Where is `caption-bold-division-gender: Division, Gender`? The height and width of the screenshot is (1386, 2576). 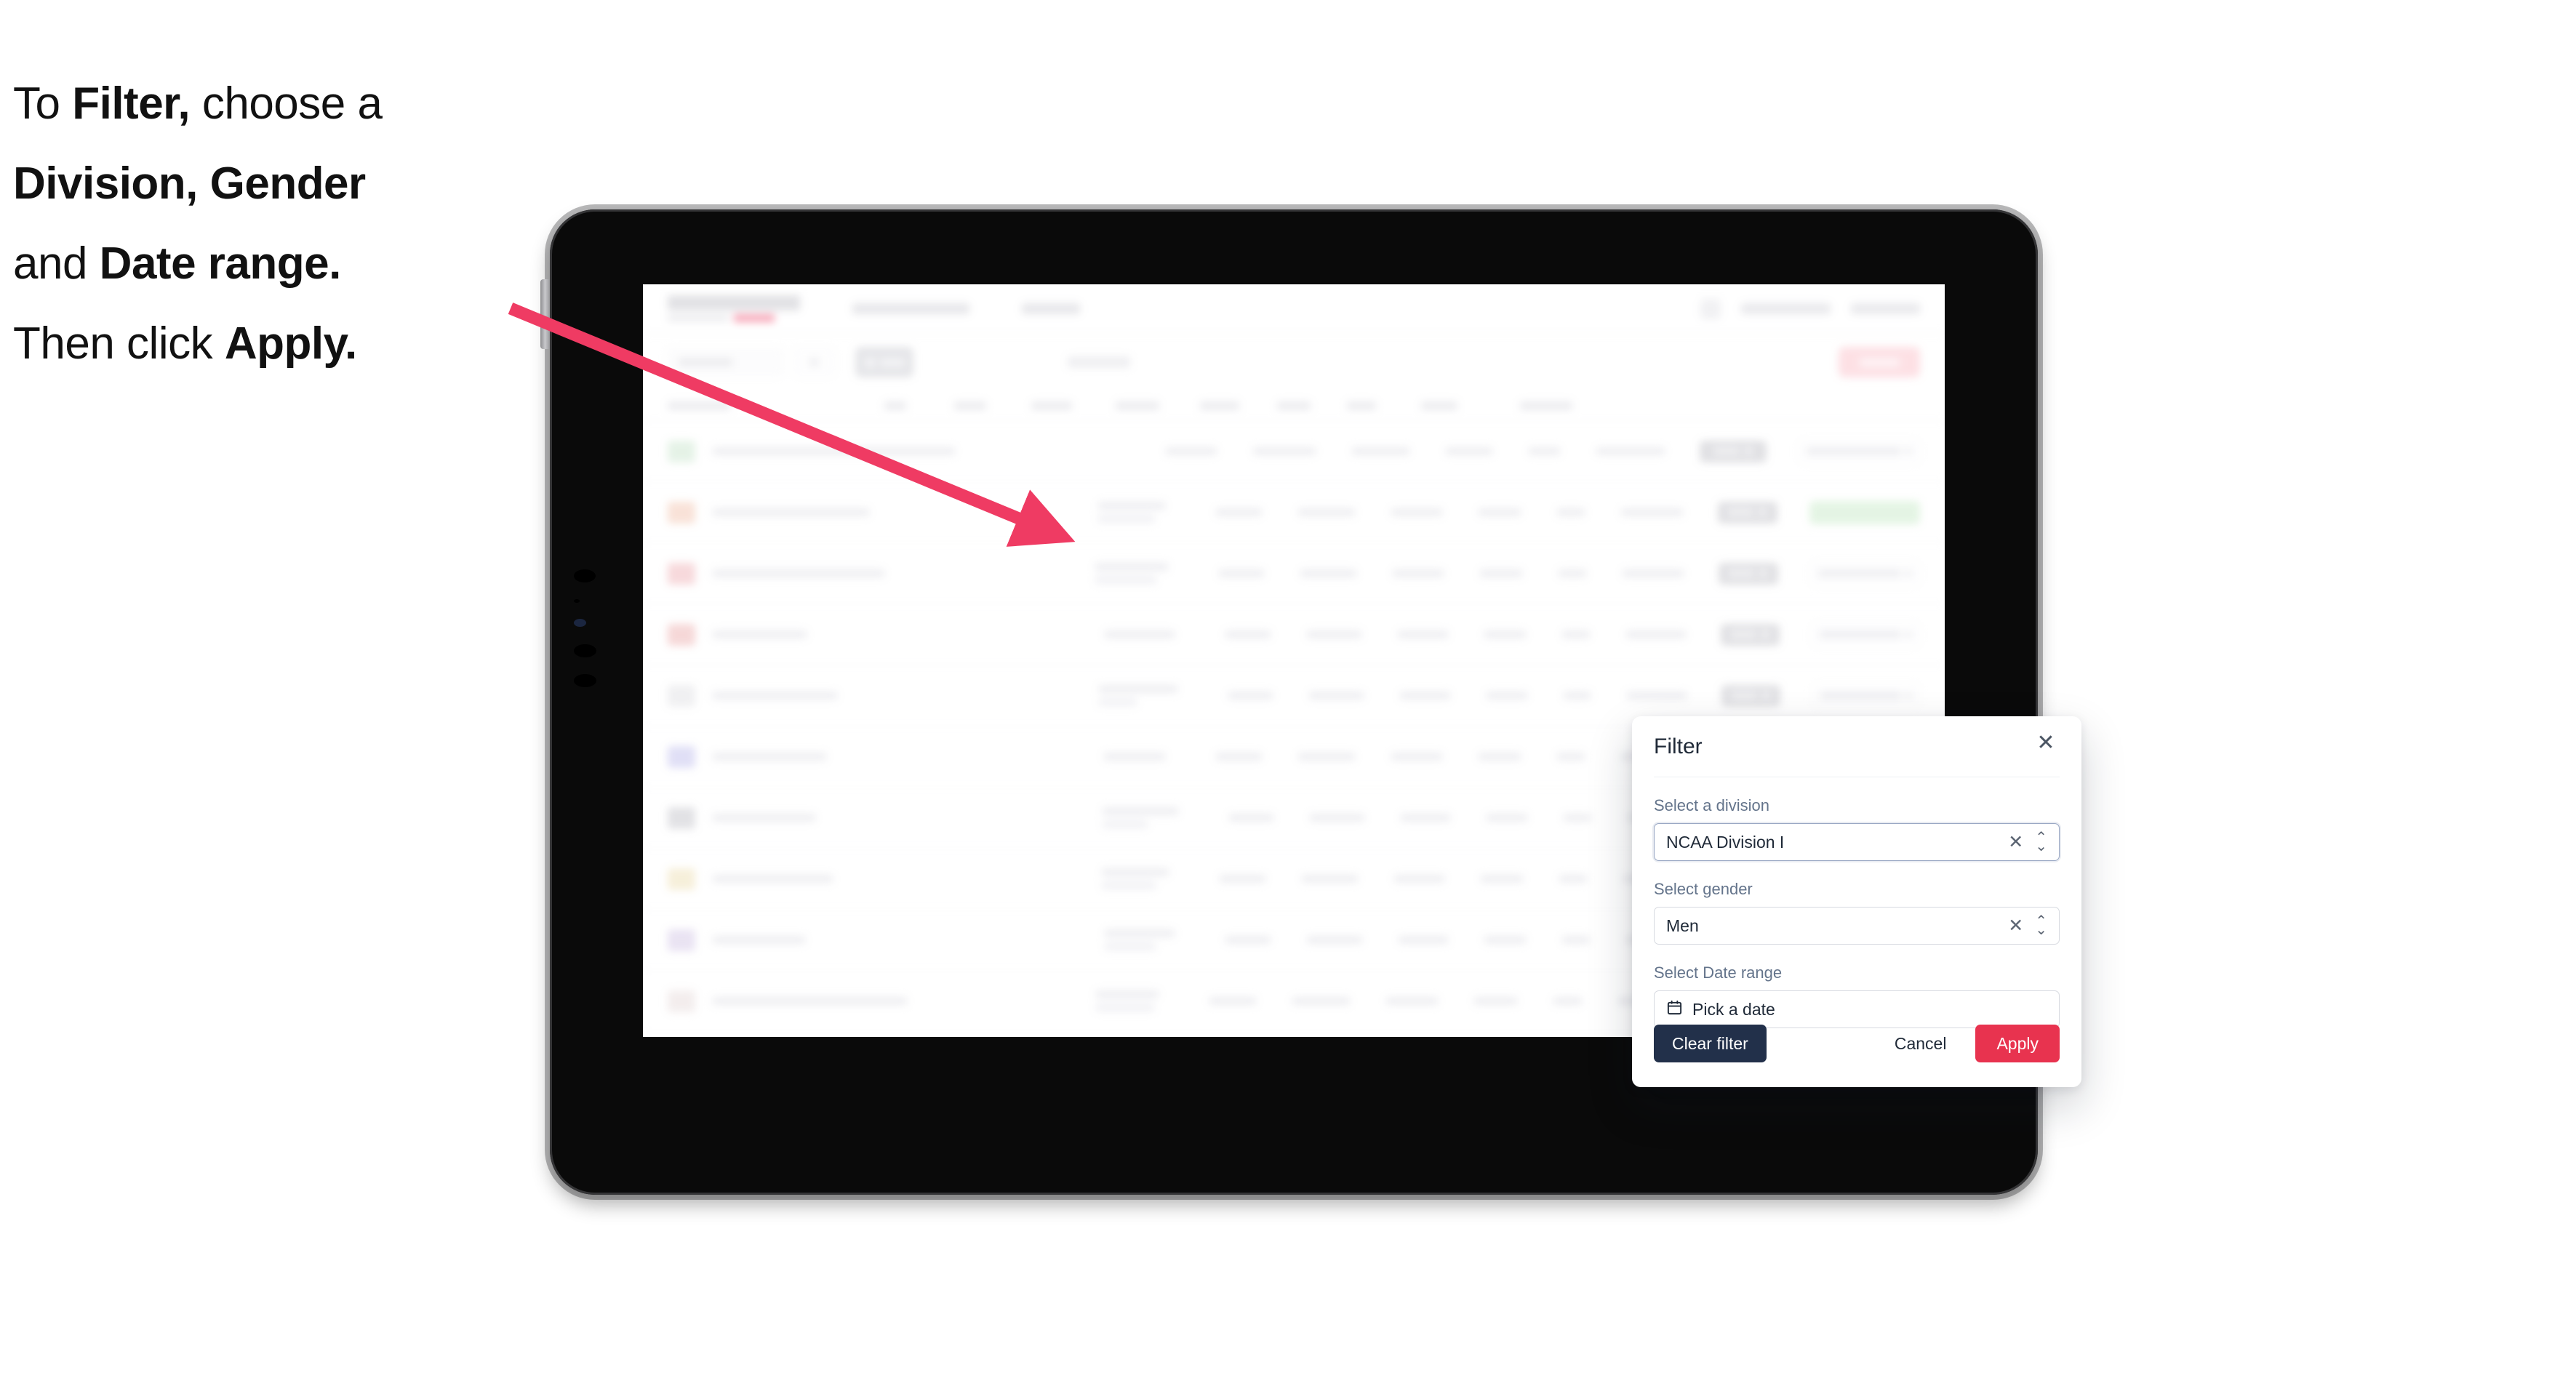 caption-bold-division-gender: Division, Gender is located at coordinates (189, 184).